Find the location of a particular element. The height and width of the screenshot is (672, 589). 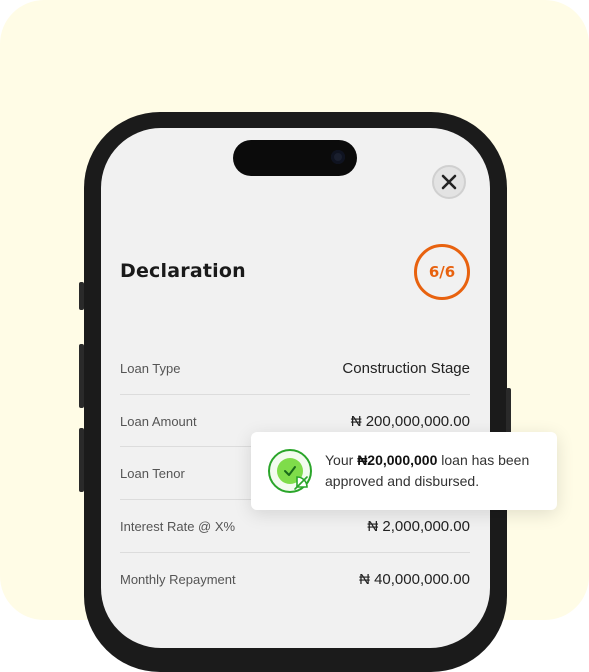

close-icon is located at coordinates (449, 182).